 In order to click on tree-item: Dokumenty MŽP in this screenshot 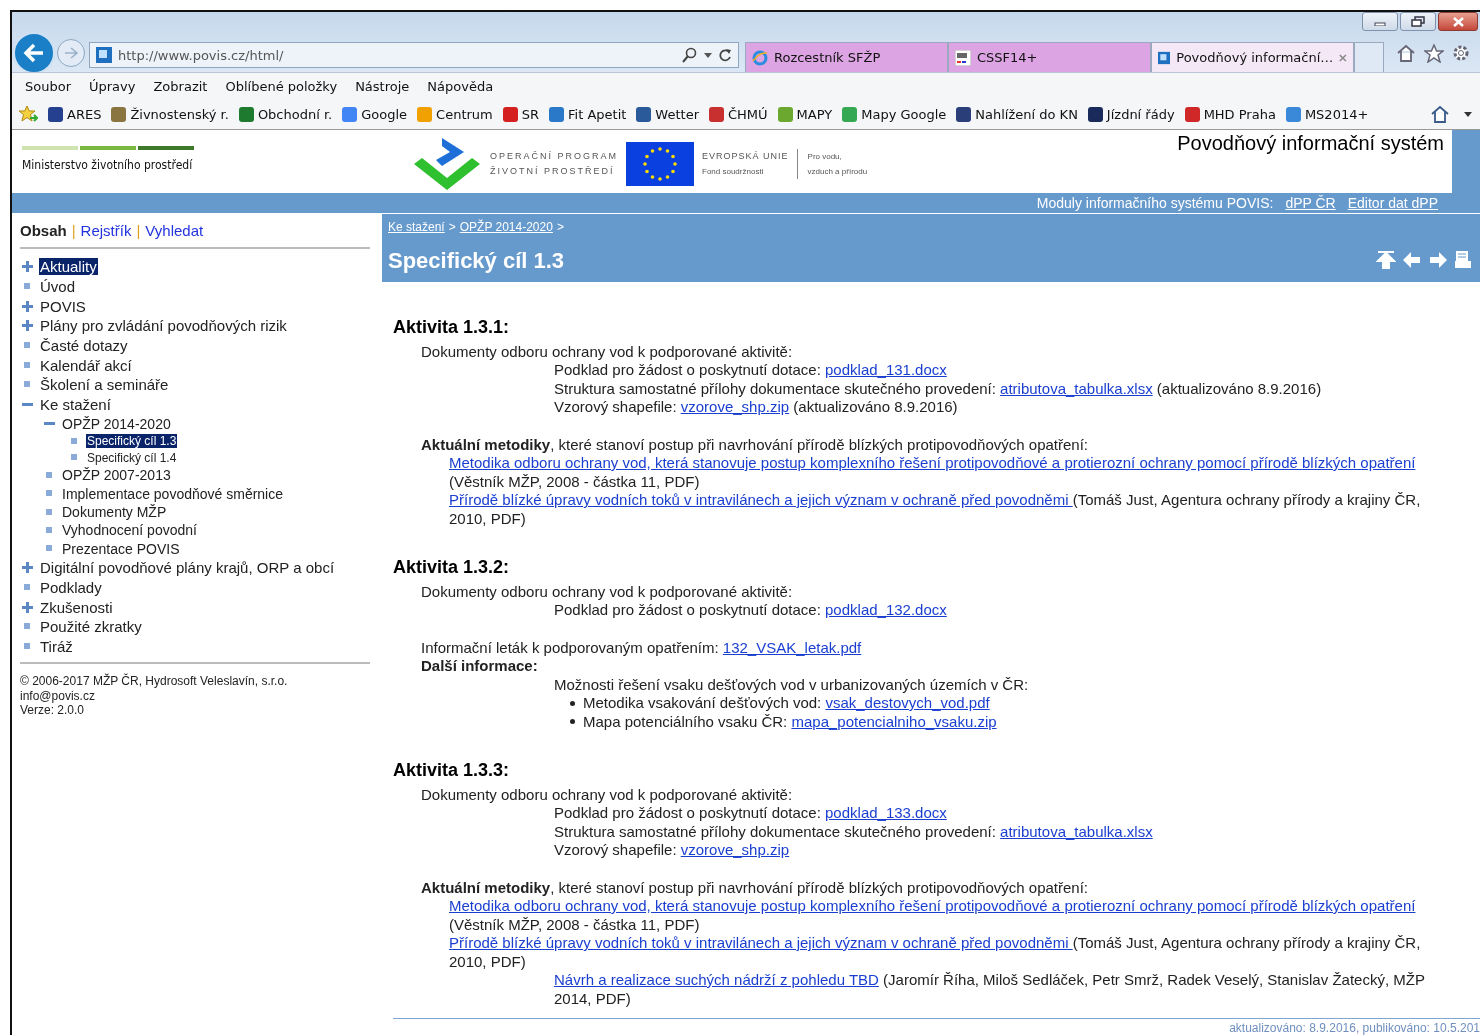, I will do `click(106, 512)`.